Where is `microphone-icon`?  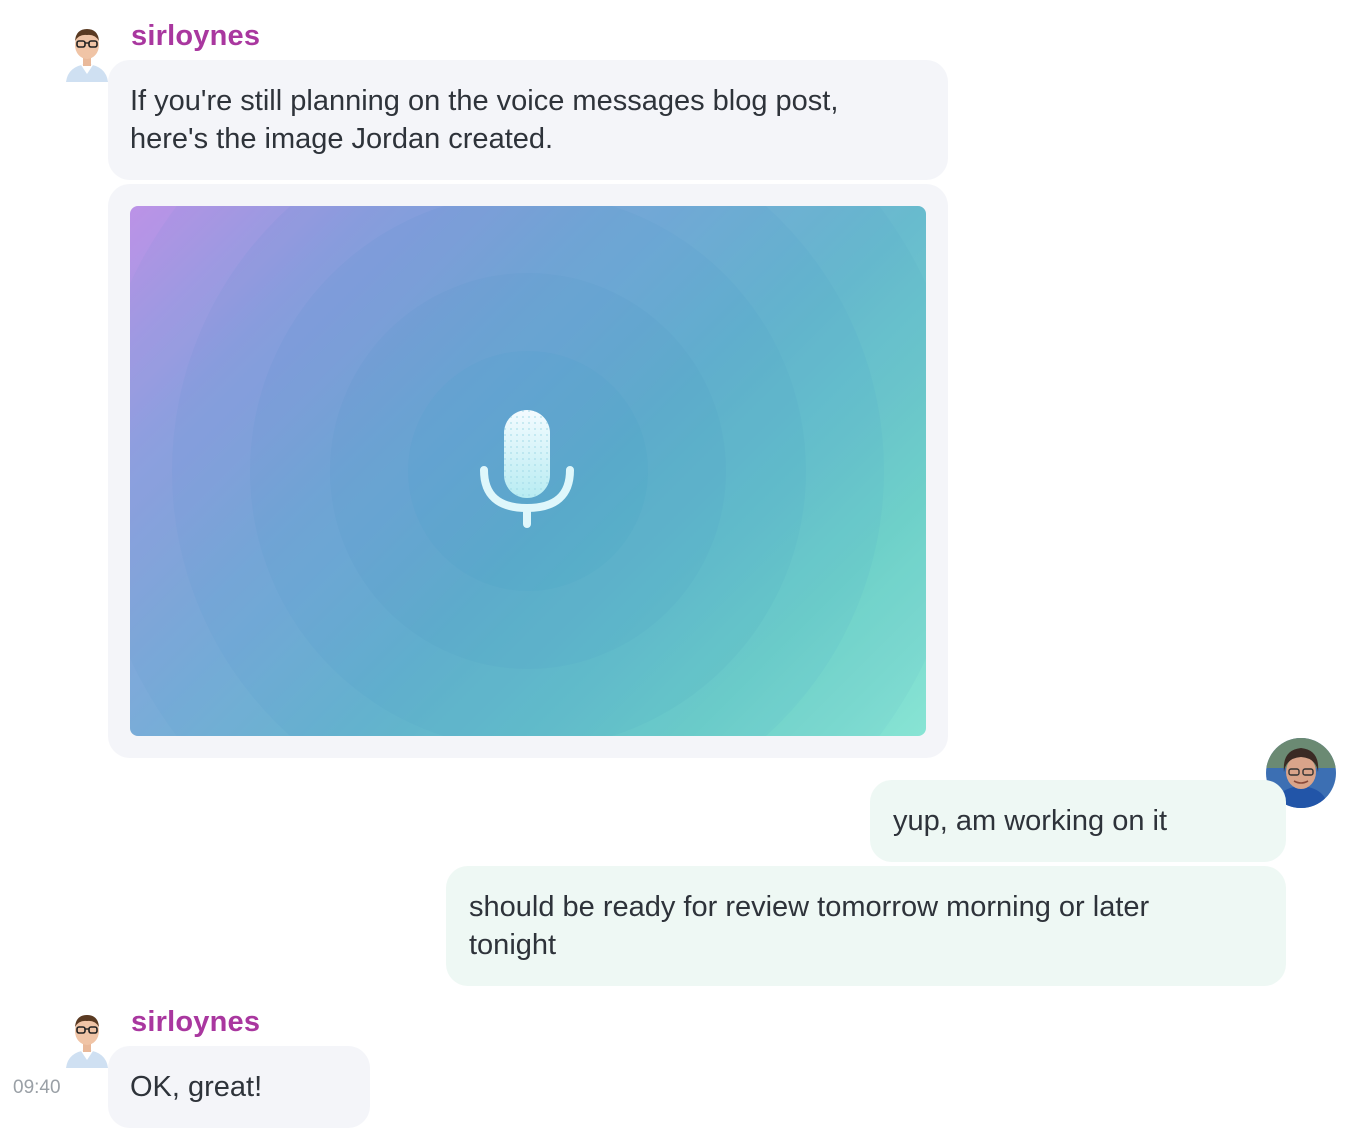
microphone-icon is located at coordinates (528, 471).